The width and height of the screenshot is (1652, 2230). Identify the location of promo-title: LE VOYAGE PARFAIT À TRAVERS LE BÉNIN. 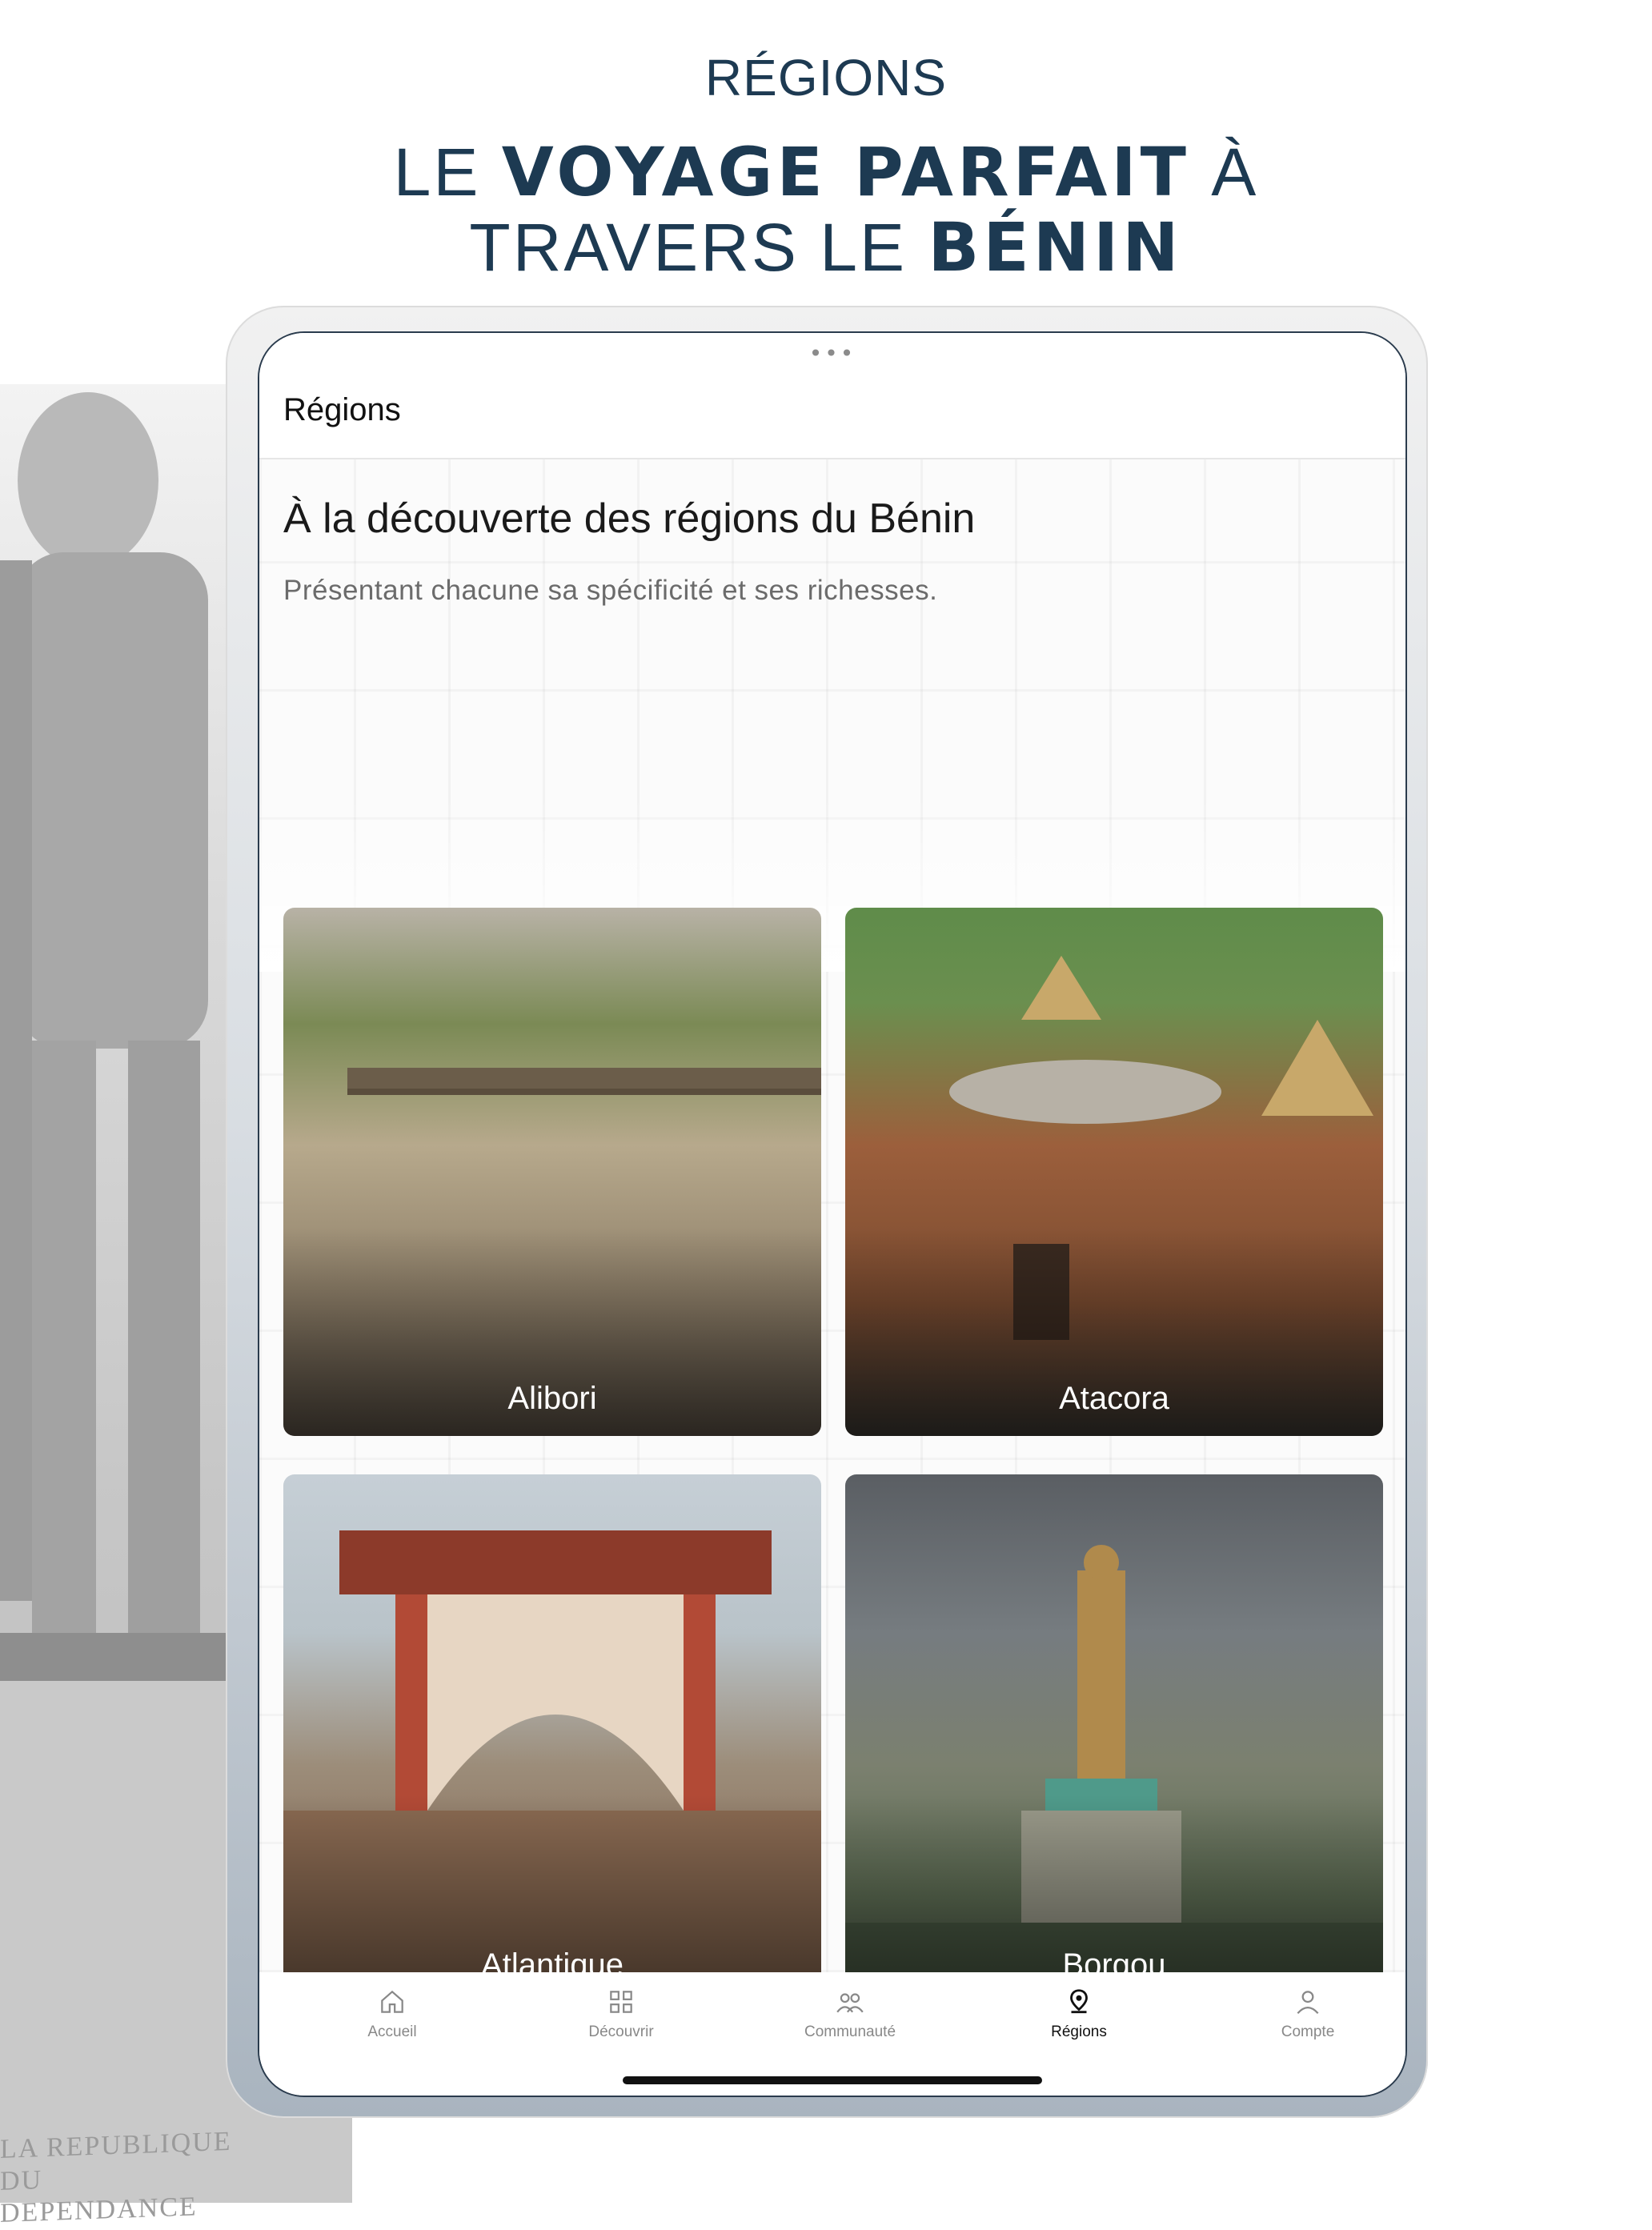
(826, 210).